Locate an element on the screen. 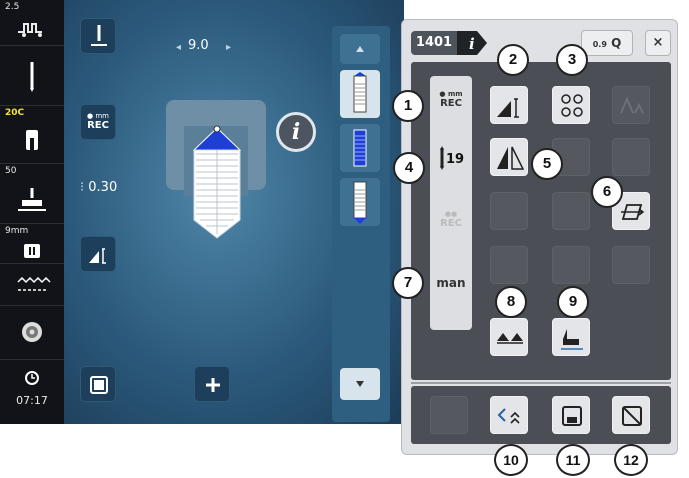 The height and width of the screenshot is (478, 689). stitch-number-badge: 1401 i is located at coordinates (449, 43).